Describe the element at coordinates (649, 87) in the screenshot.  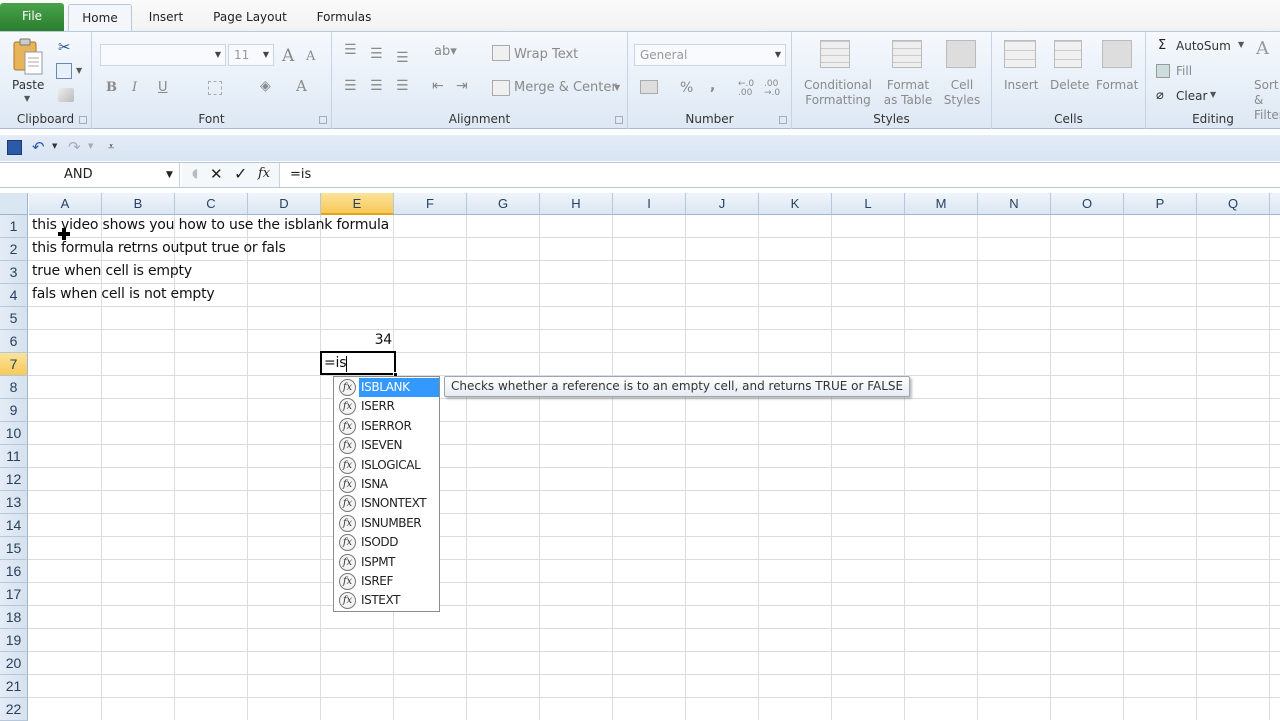
I see `accounting-format-icon` at that location.